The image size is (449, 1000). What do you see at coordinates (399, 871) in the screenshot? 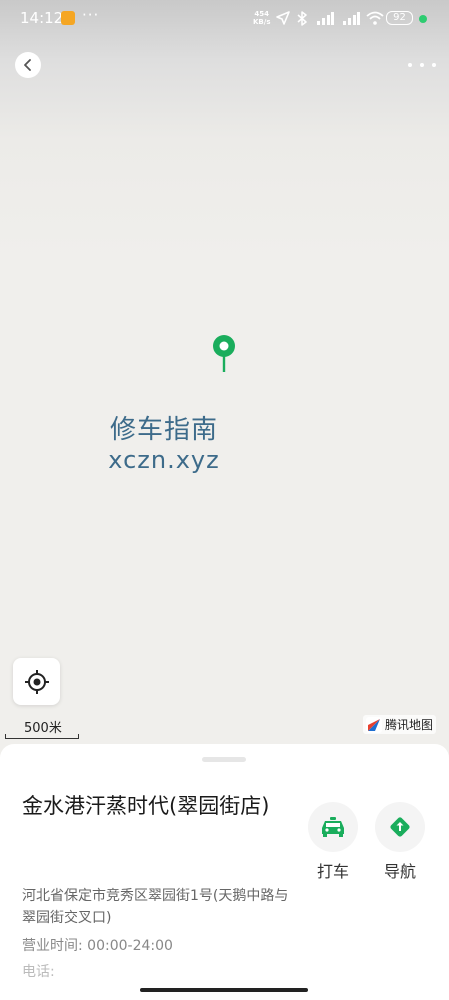
I see `navigate-label: 导航` at bounding box center [399, 871].